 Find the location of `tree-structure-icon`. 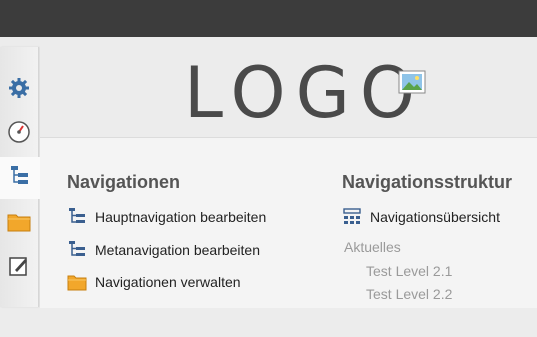

tree-structure-icon is located at coordinates (20, 178).